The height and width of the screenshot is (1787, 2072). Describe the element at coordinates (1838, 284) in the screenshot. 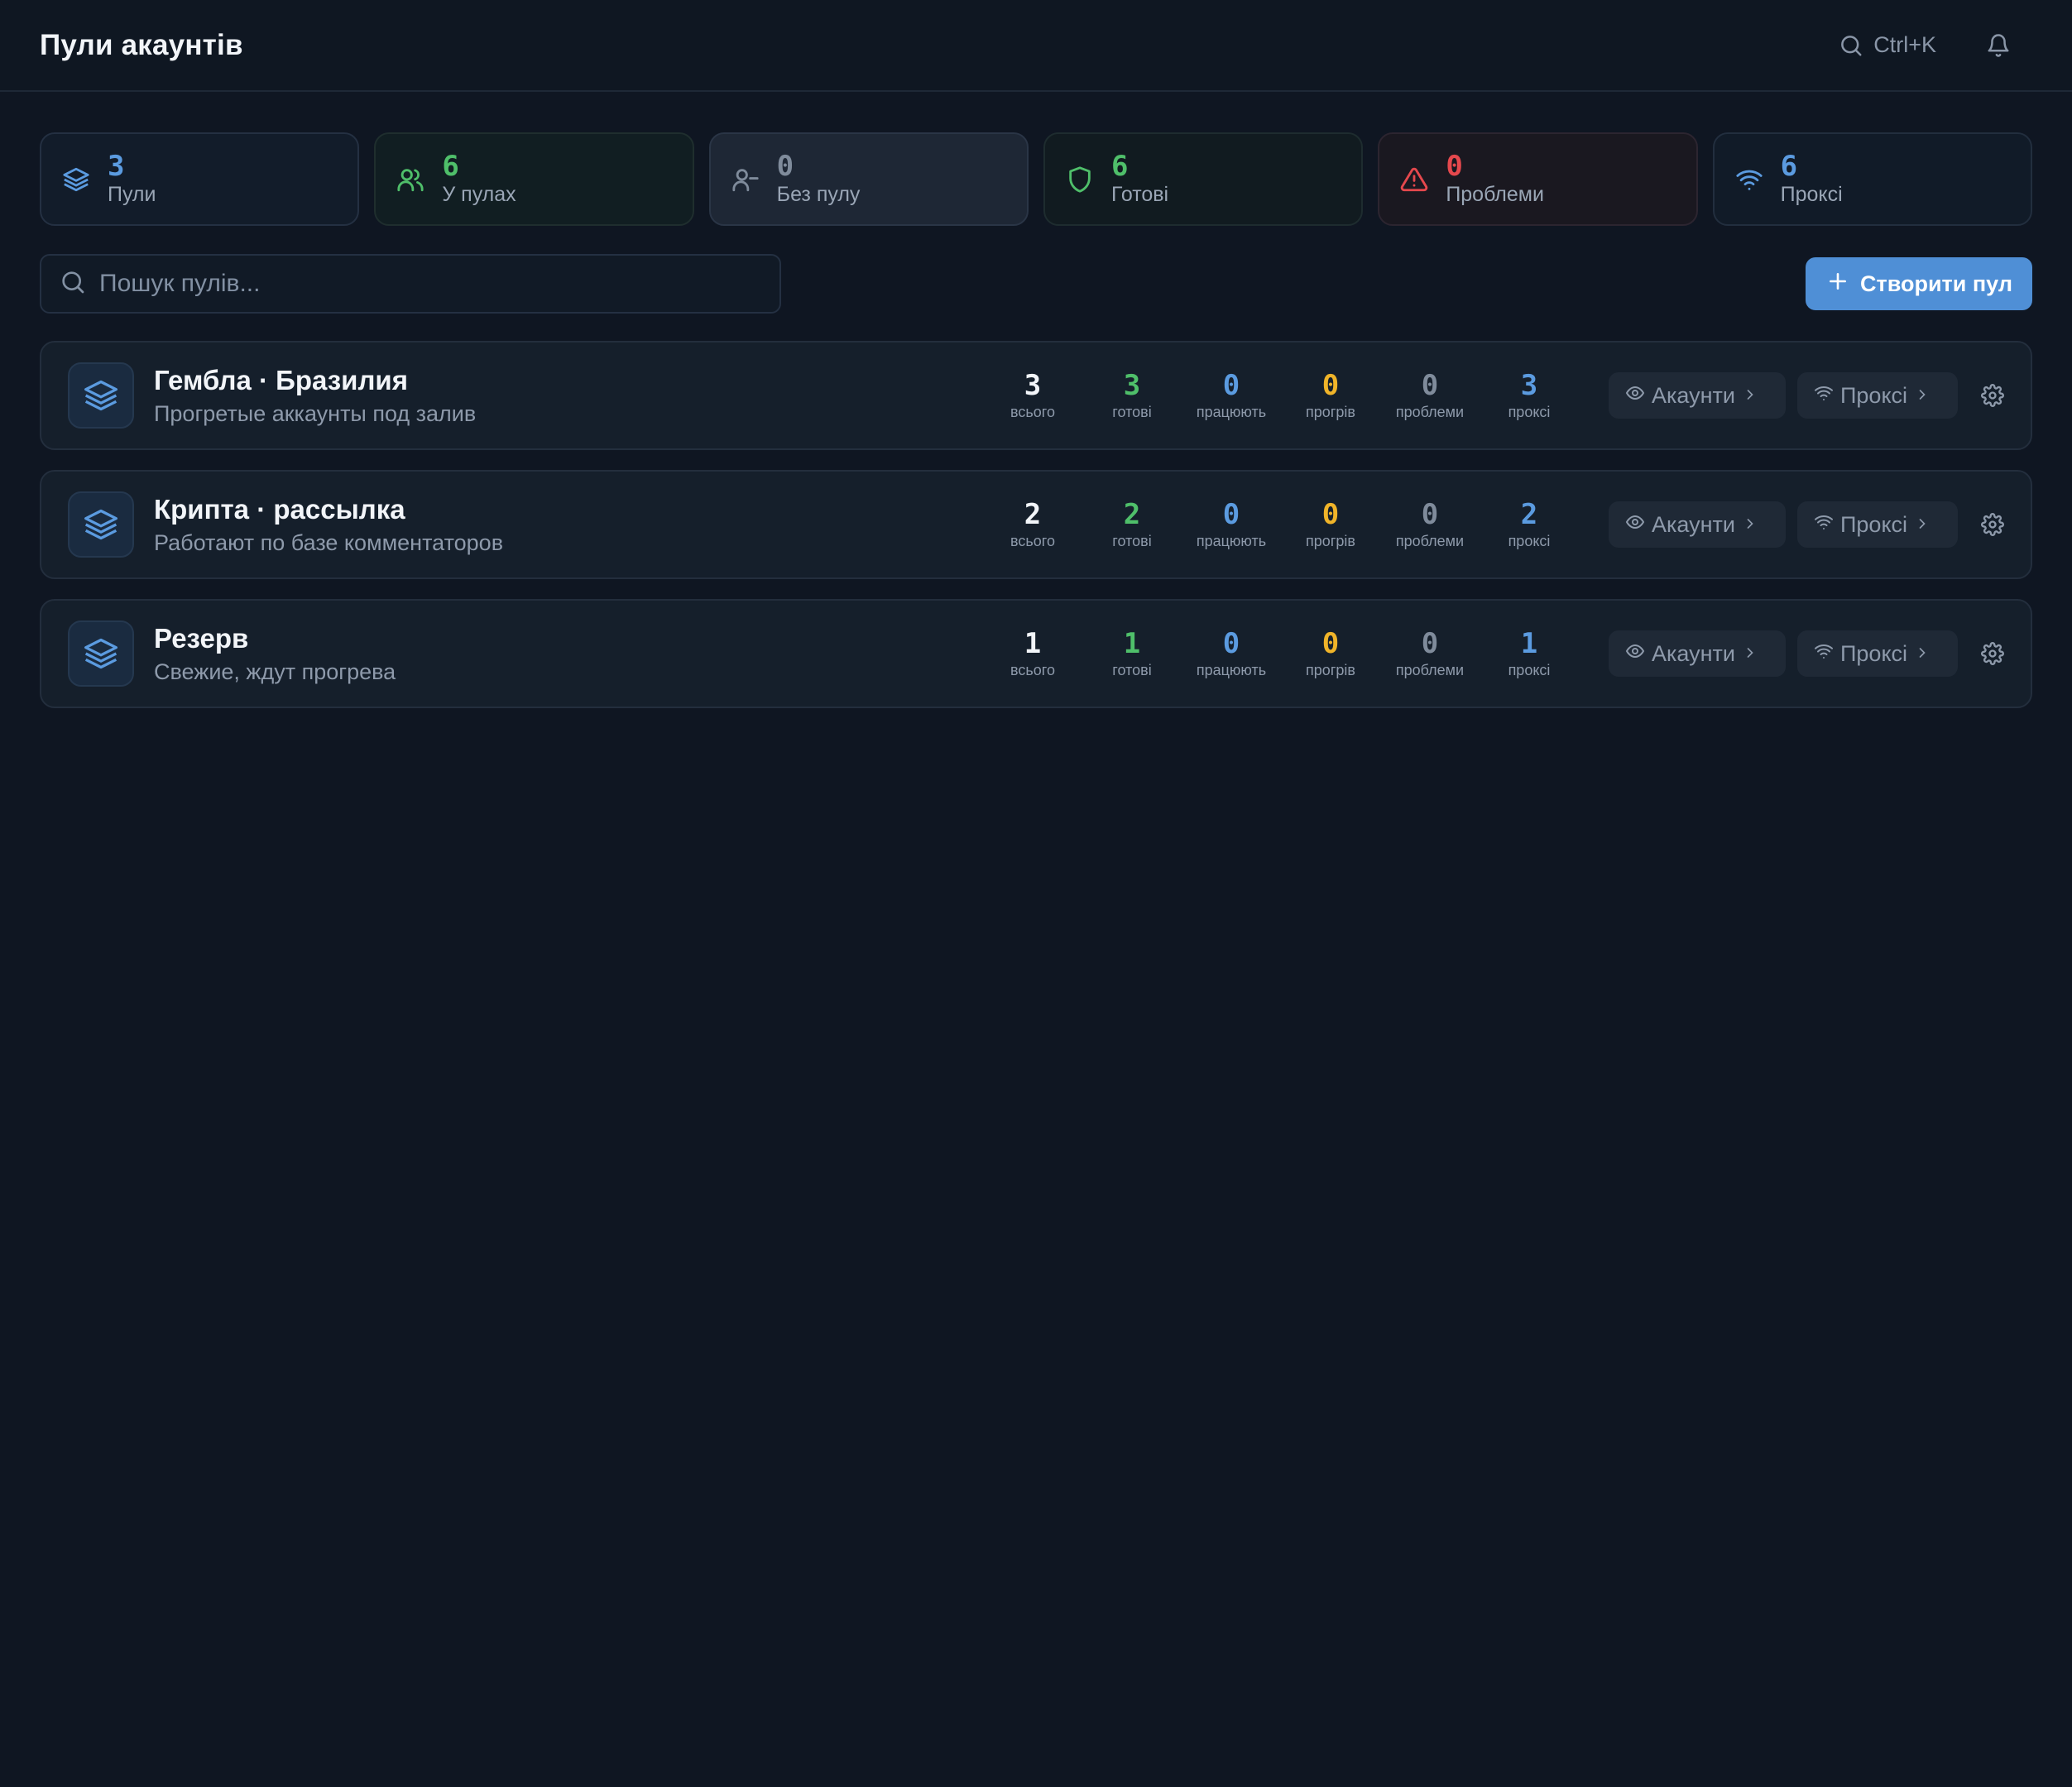

I see `plus-icon` at that location.